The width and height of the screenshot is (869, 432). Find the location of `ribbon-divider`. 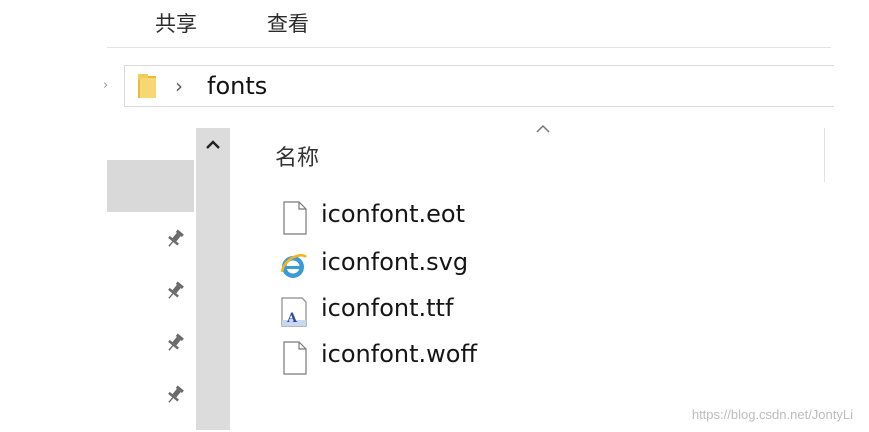

ribbon-divider is located at coordinates (469, 47).